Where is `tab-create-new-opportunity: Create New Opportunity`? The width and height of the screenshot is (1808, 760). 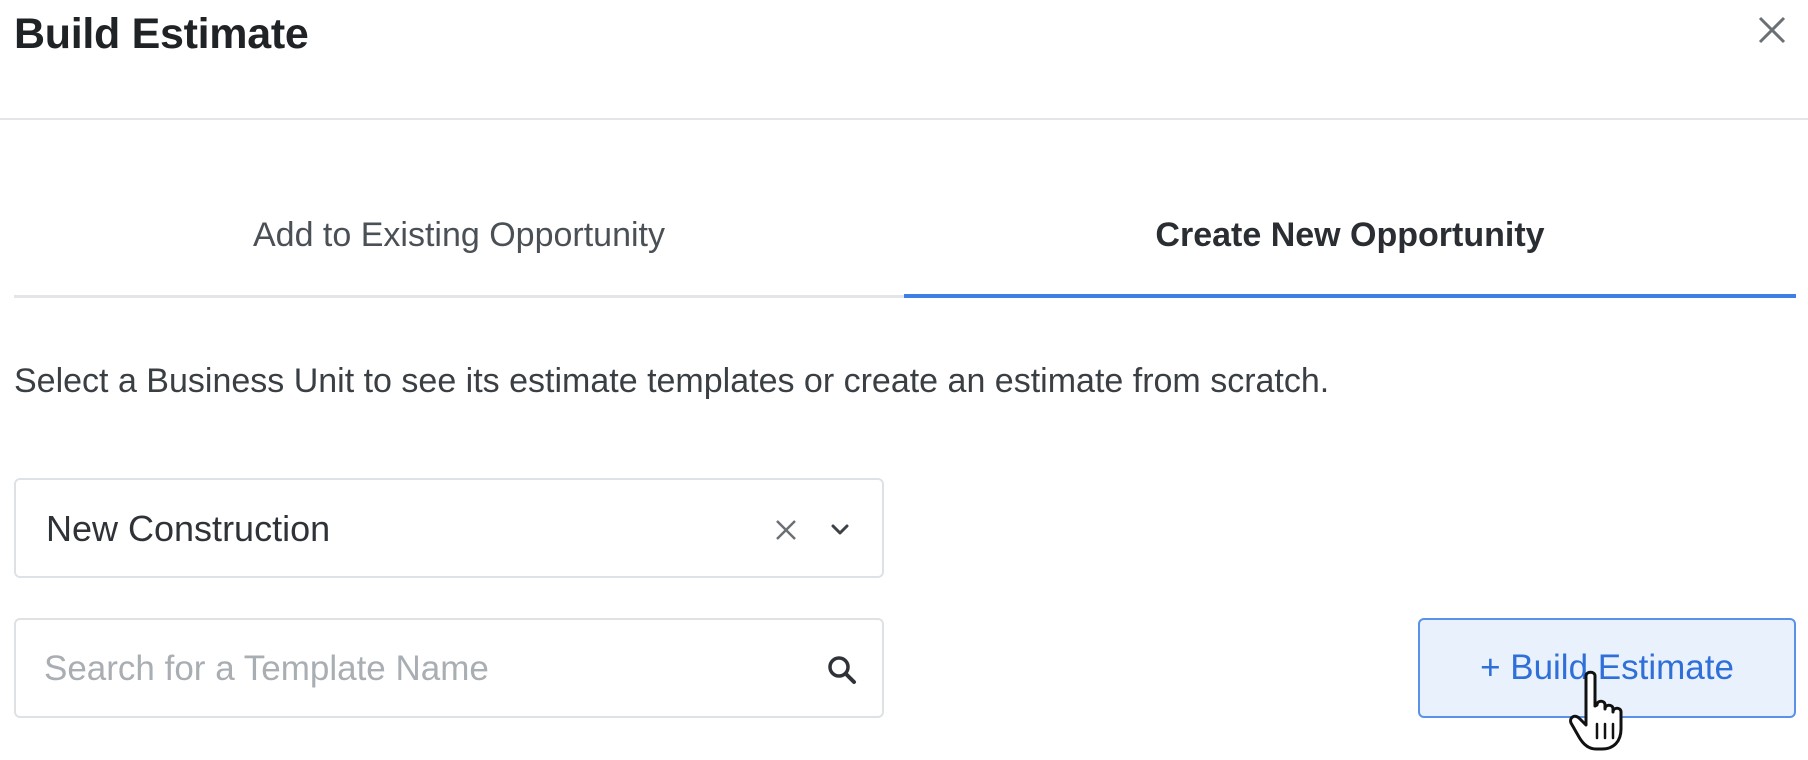
tab-create-new-opportunity: Create New Opportunity is located at coordinates (1350, 245).